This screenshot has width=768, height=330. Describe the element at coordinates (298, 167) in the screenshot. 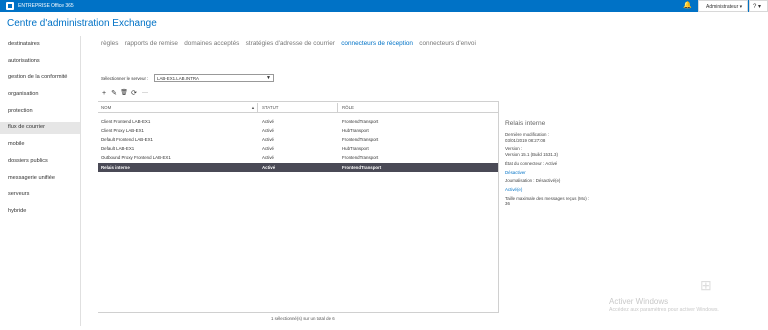

I see `table-row-selected: Relais interne Activé FrontendTransport` at that location.